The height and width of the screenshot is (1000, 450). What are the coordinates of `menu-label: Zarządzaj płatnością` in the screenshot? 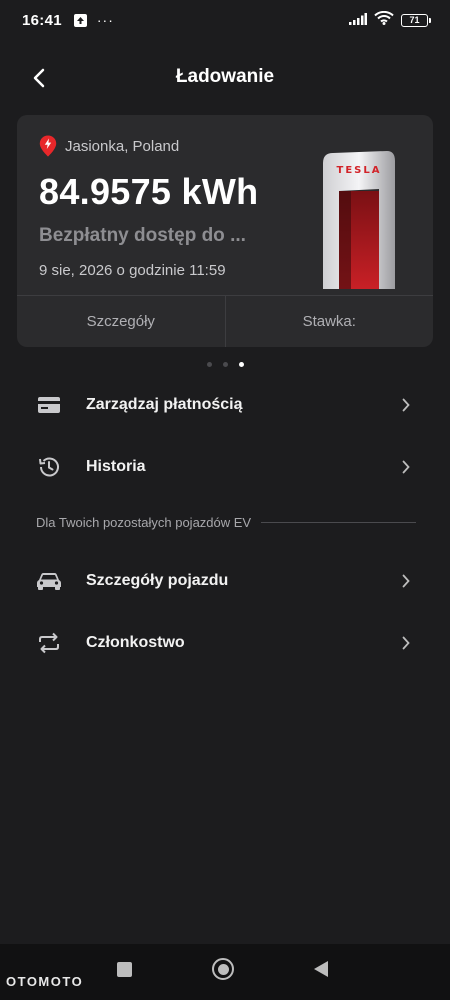 It's located at (164, 404).